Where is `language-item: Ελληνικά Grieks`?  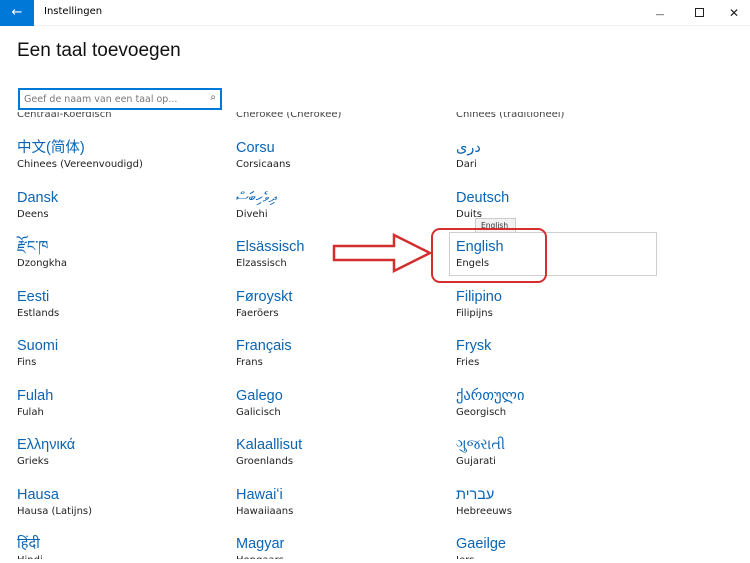 language-item: Ελληνικά Grieks is located at coordinates (122, 452).